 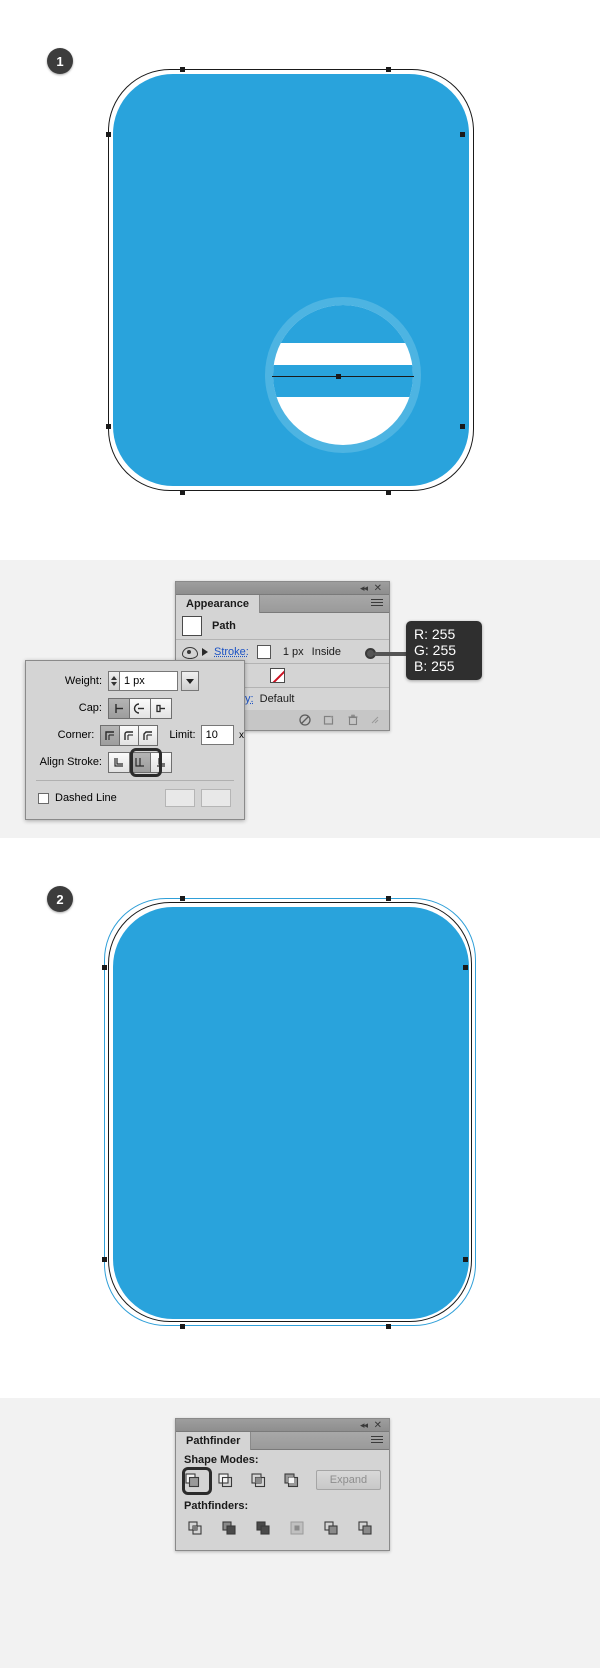 What do you see at coordinates (297, 1528) in the screenshot?
I see `crop-icon` at bounding box center [297, 1528].